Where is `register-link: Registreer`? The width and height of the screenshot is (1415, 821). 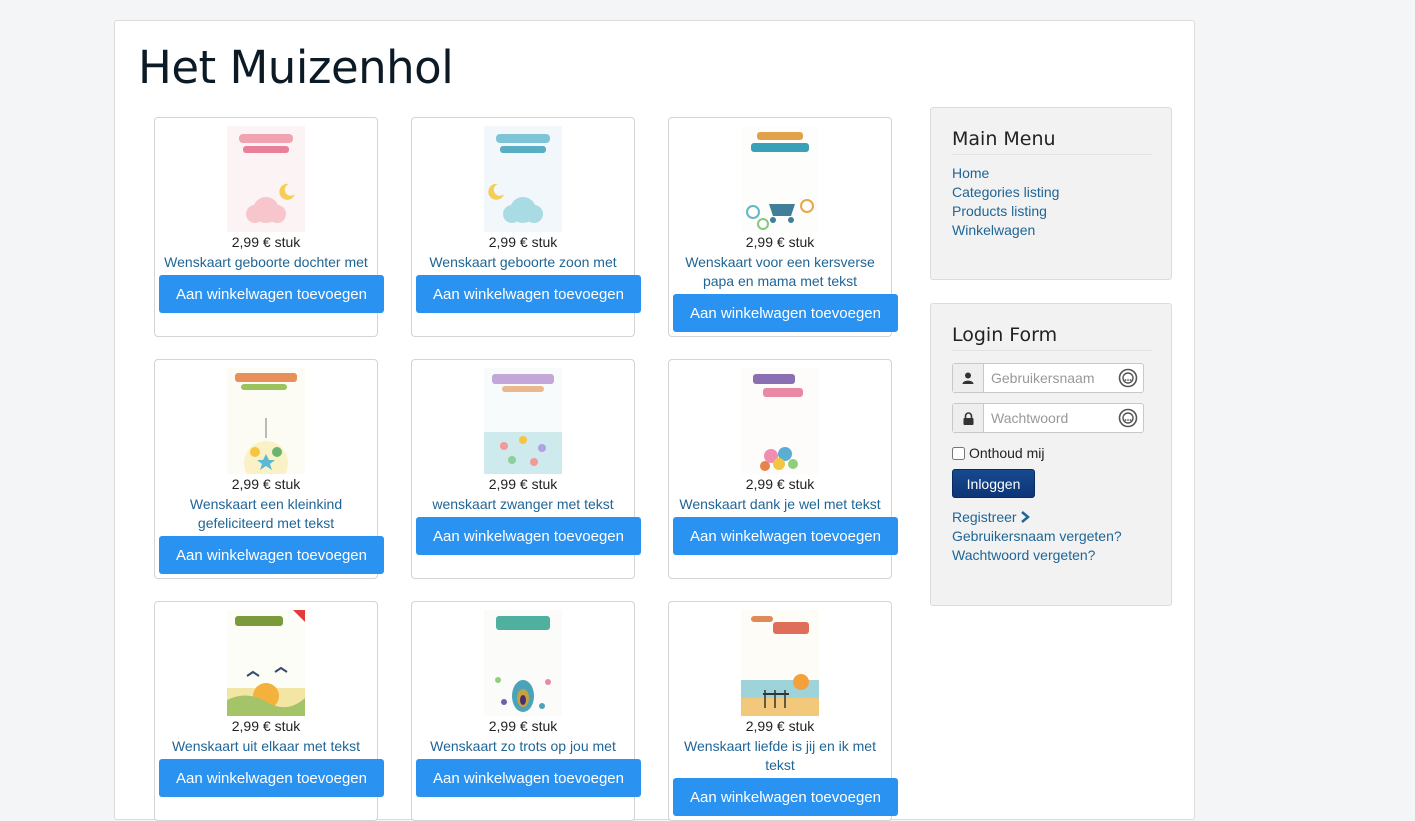 register-link: Registreer is located at coordinates (1037, 517).